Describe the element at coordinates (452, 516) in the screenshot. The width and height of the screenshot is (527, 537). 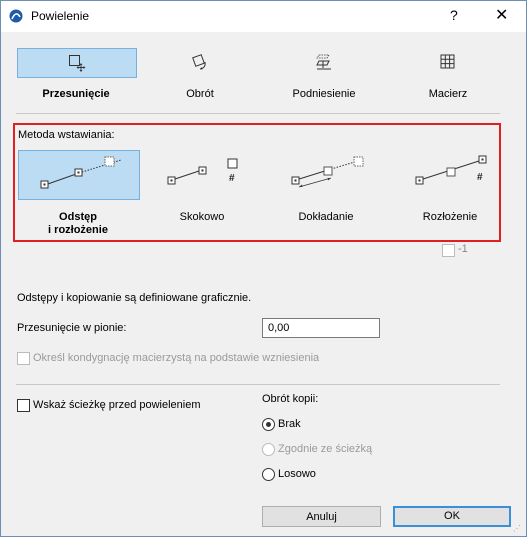
I see `ok-button: OK` at that location.